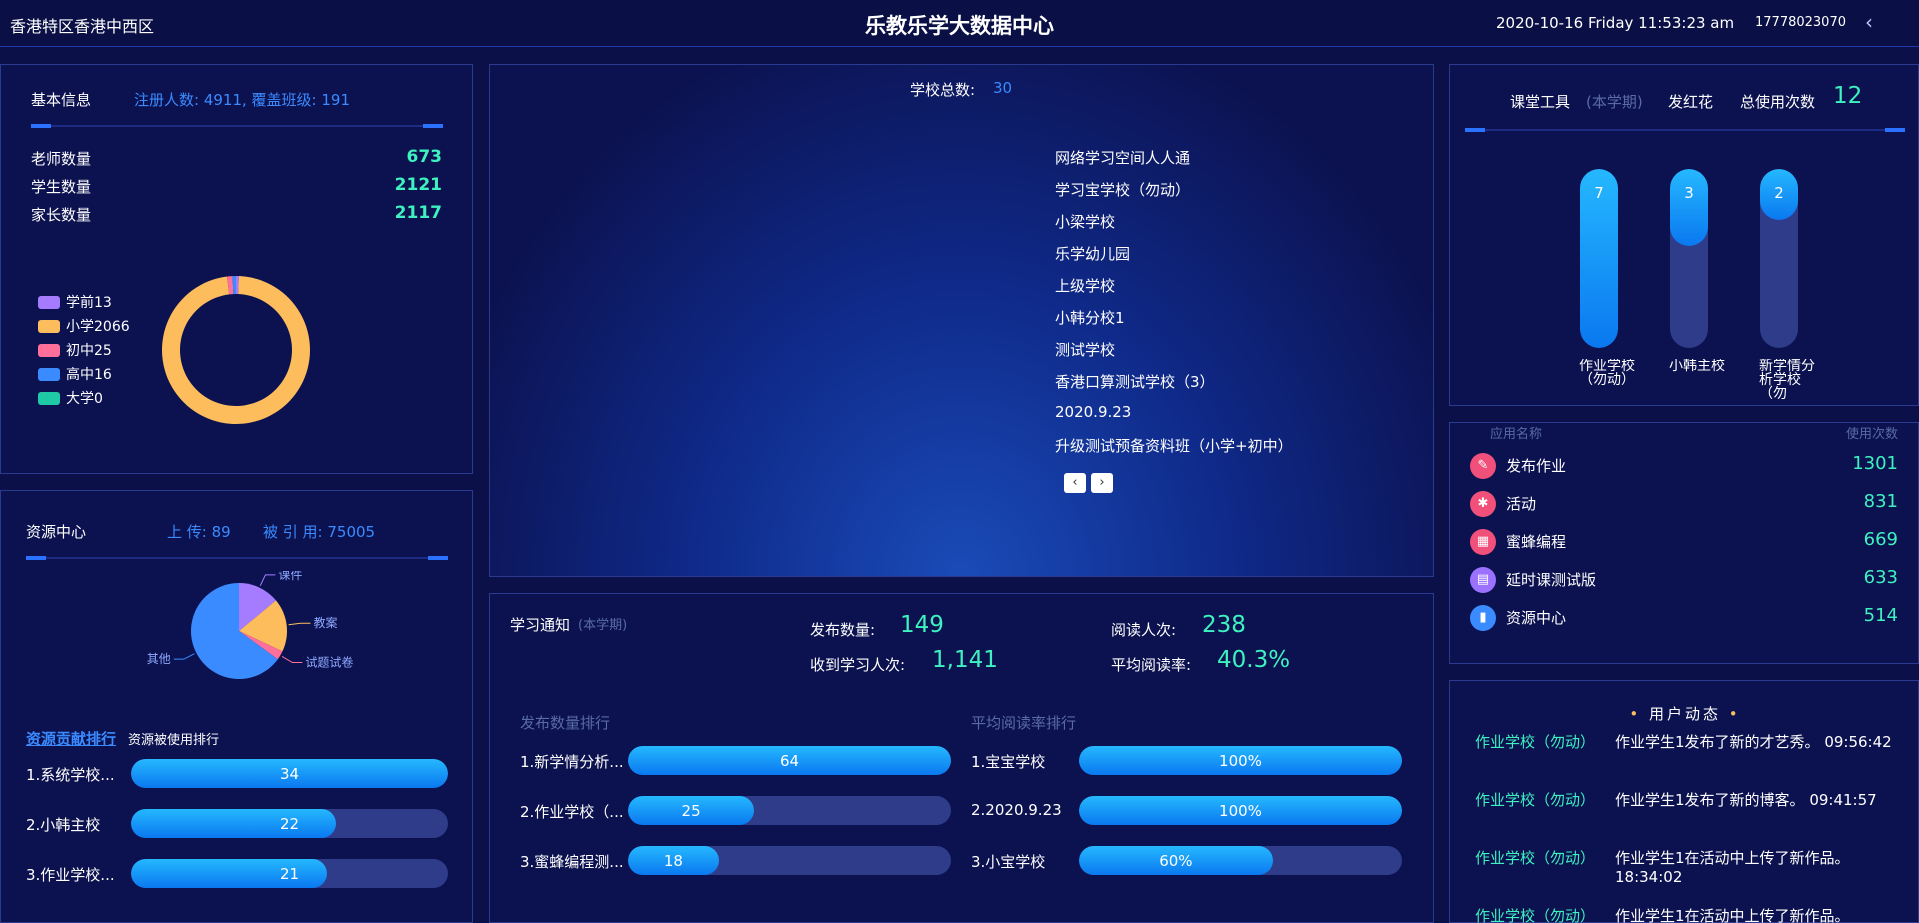 This screenshot has width=1919, height=923. Describe the element at coordinates (1516, 434) in the screenshot. I see `app-name-header: 应用名称` at that location.